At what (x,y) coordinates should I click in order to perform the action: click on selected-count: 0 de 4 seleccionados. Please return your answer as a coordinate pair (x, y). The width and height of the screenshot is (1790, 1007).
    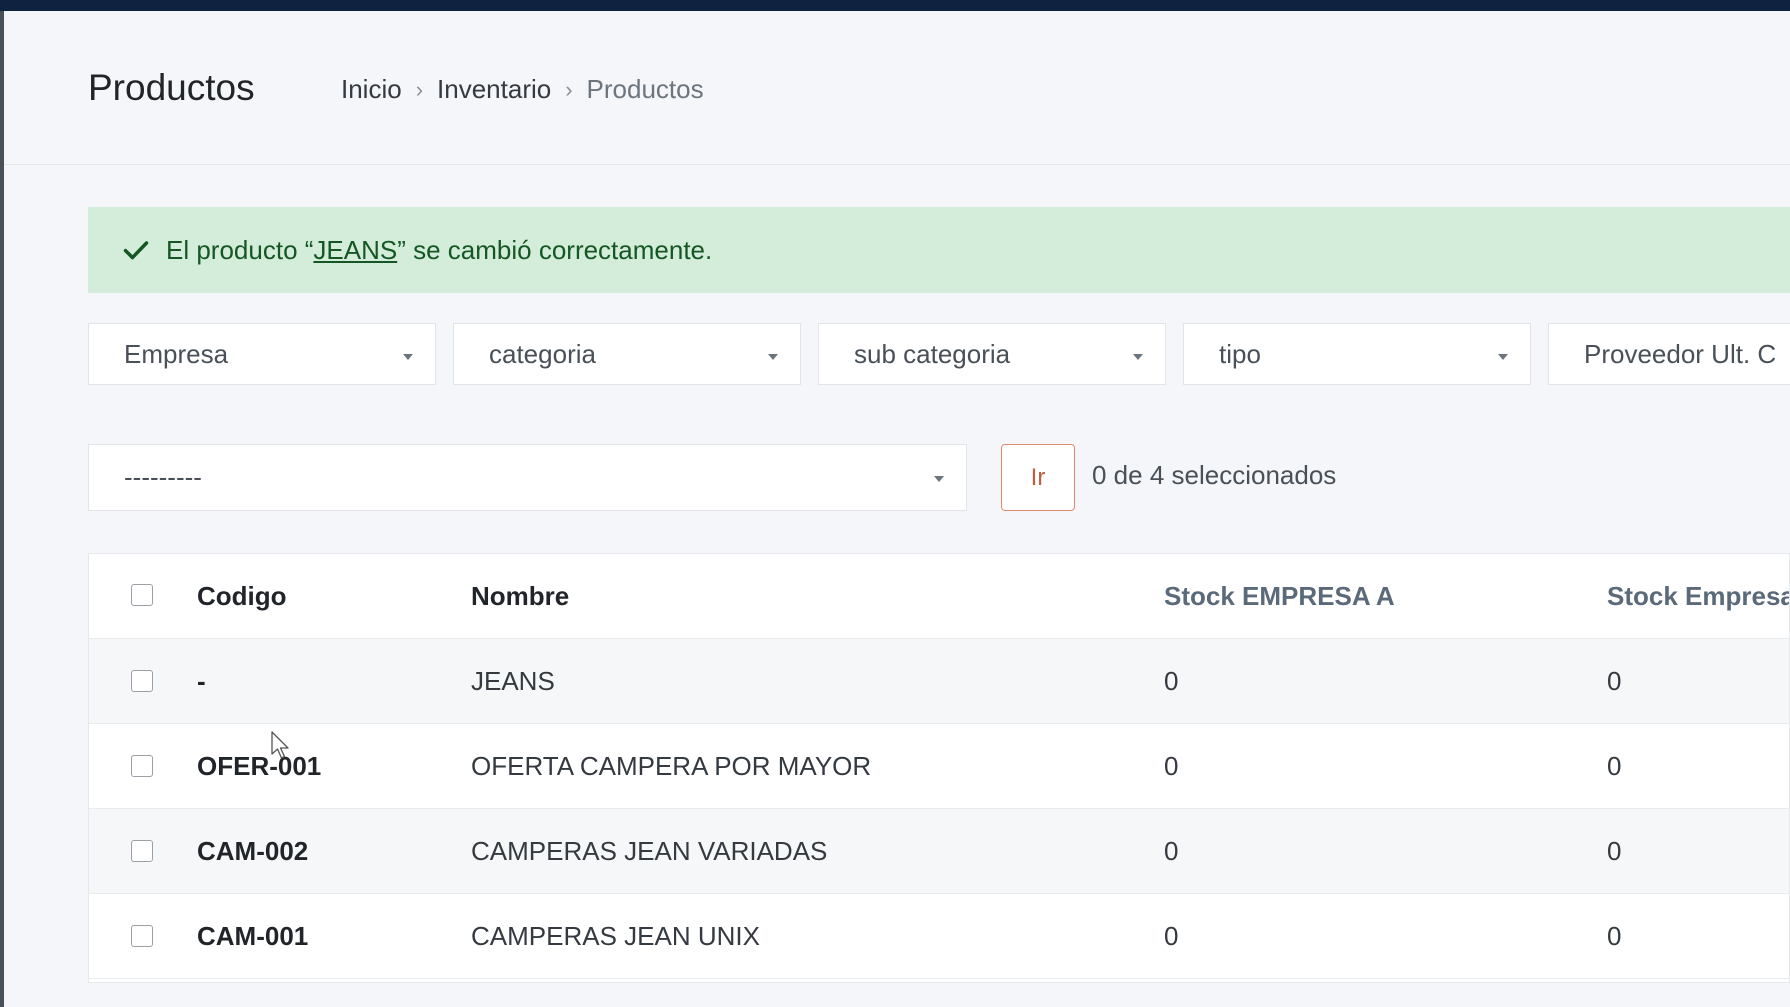
    Looking at the image, I should click on (1214, 475).